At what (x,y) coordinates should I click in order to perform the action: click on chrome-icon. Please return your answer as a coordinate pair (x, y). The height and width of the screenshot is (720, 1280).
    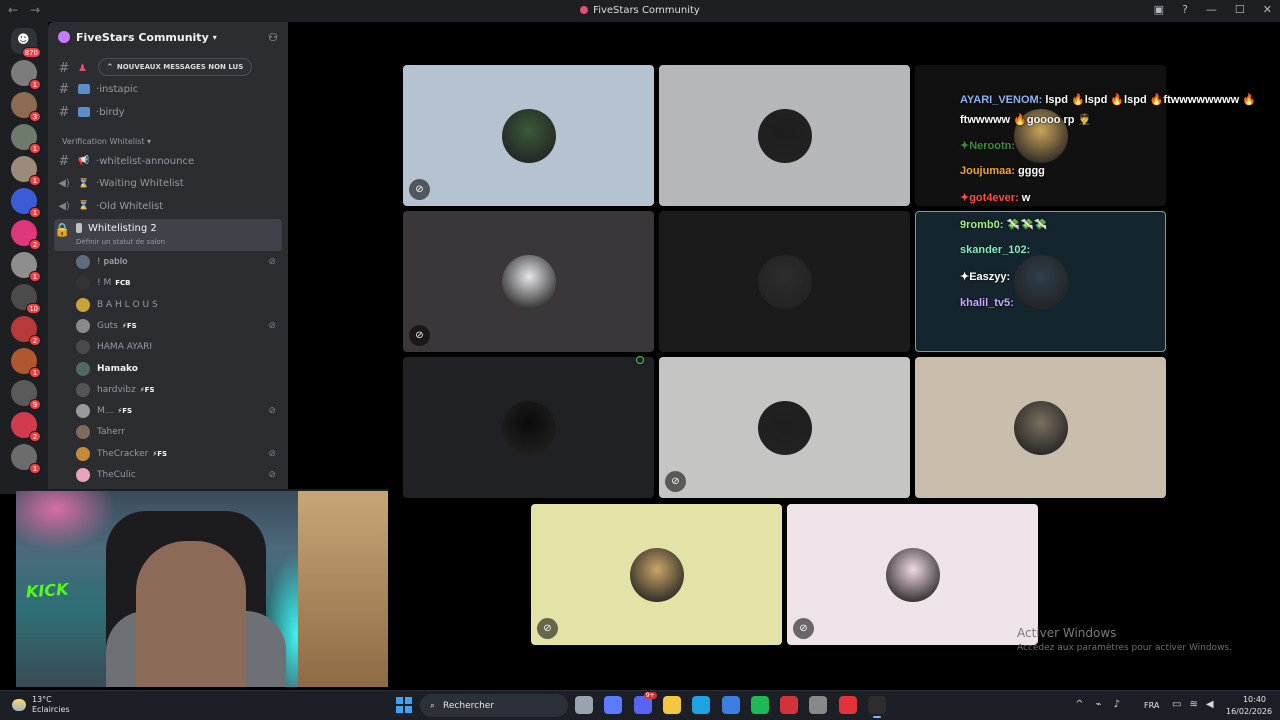
    Looking at the image, I should click on (818, 705).